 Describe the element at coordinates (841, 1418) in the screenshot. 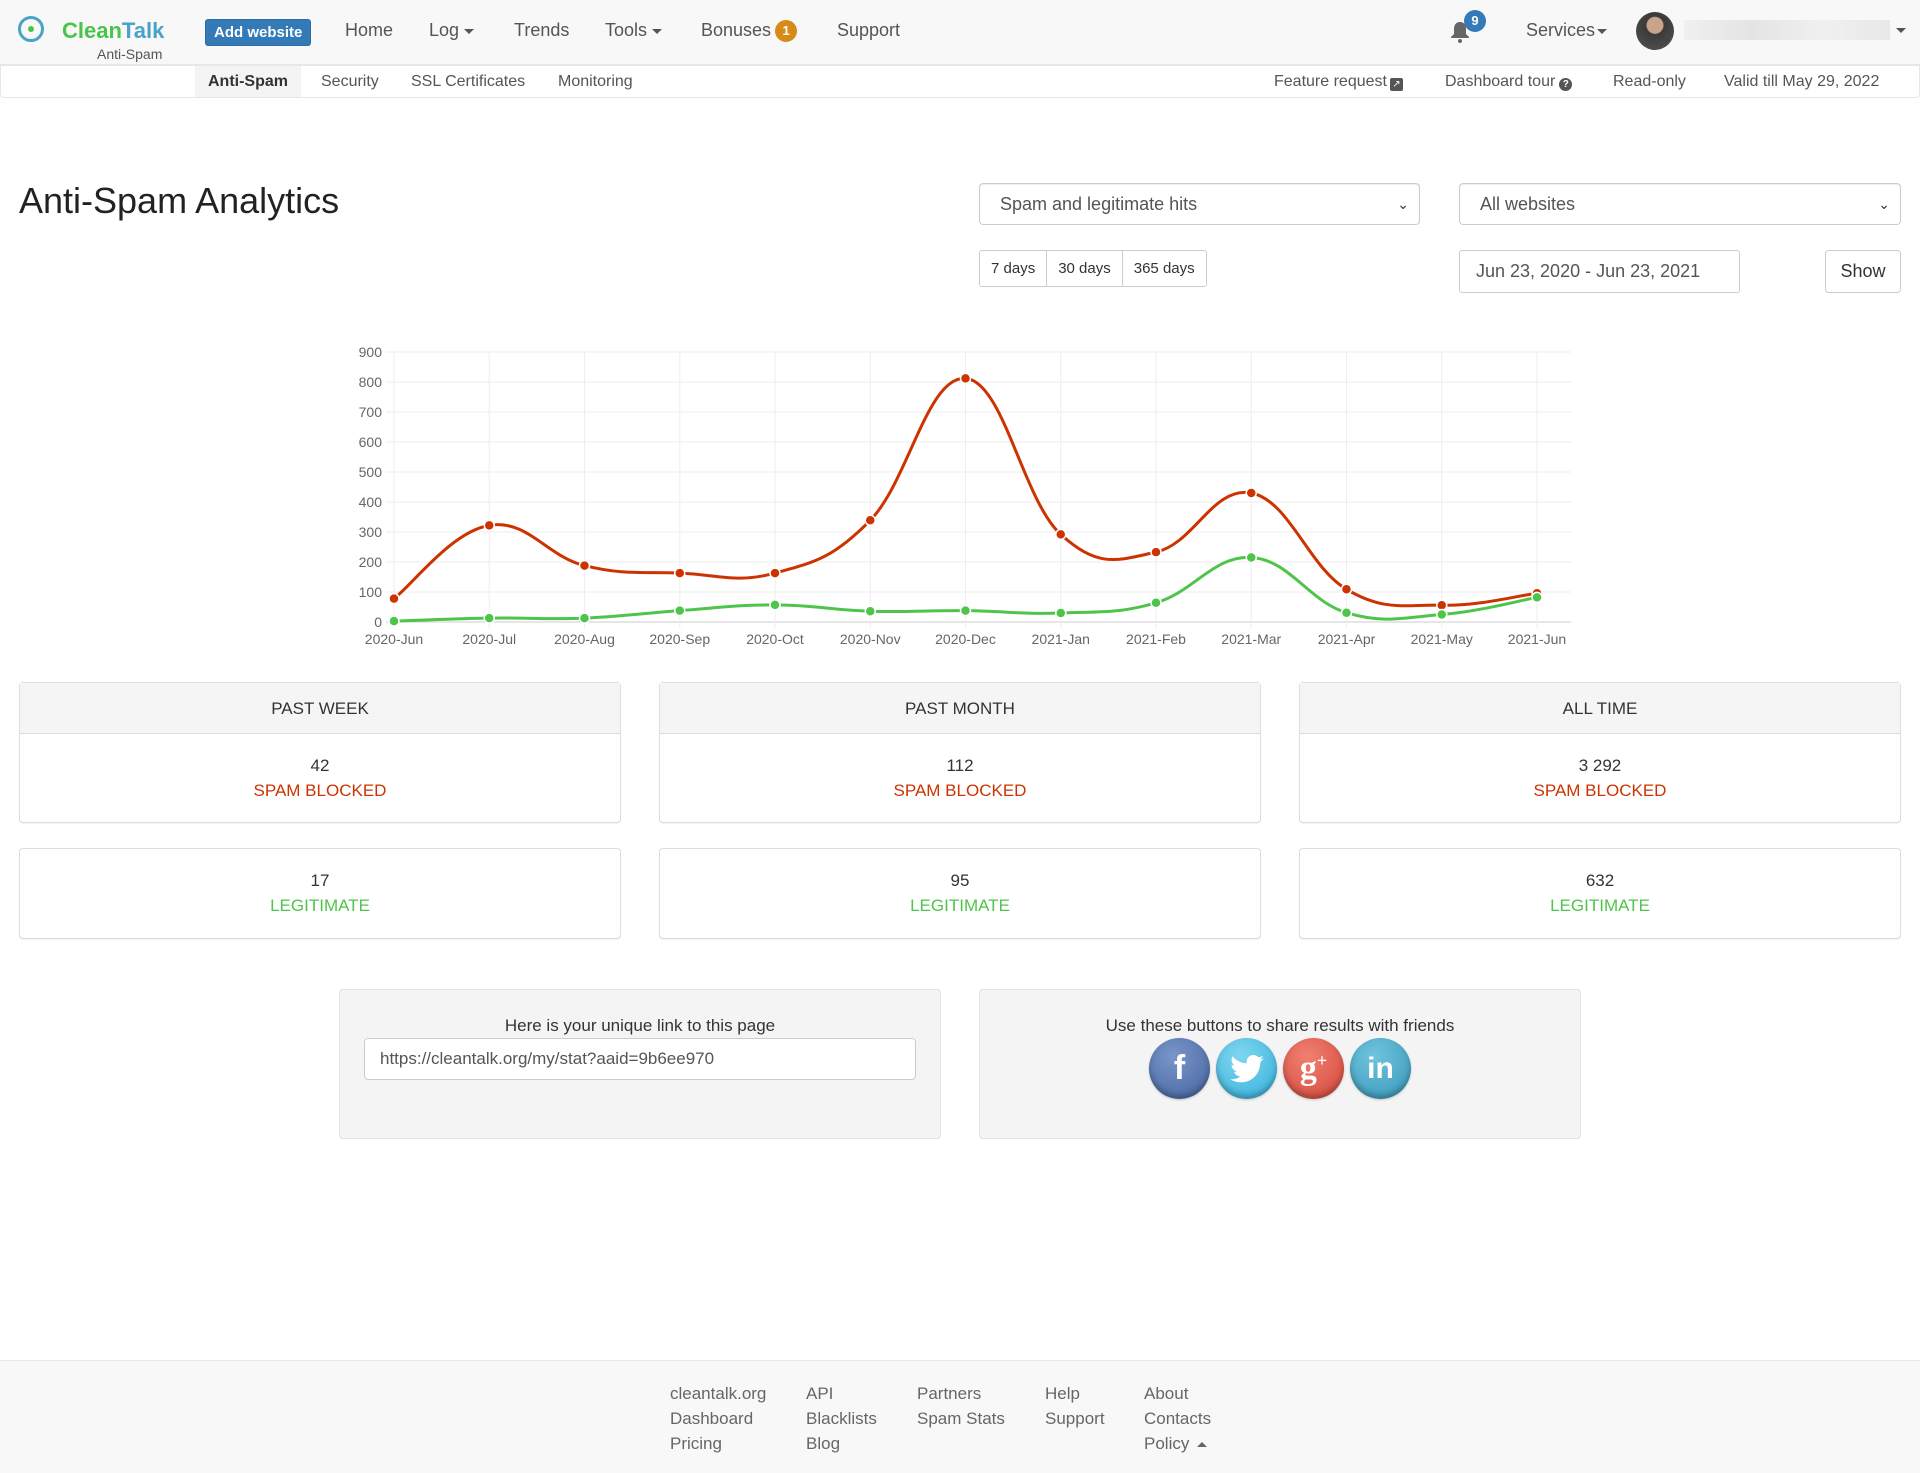

I see `footer-link-blacklists: Blacklists` at that location.